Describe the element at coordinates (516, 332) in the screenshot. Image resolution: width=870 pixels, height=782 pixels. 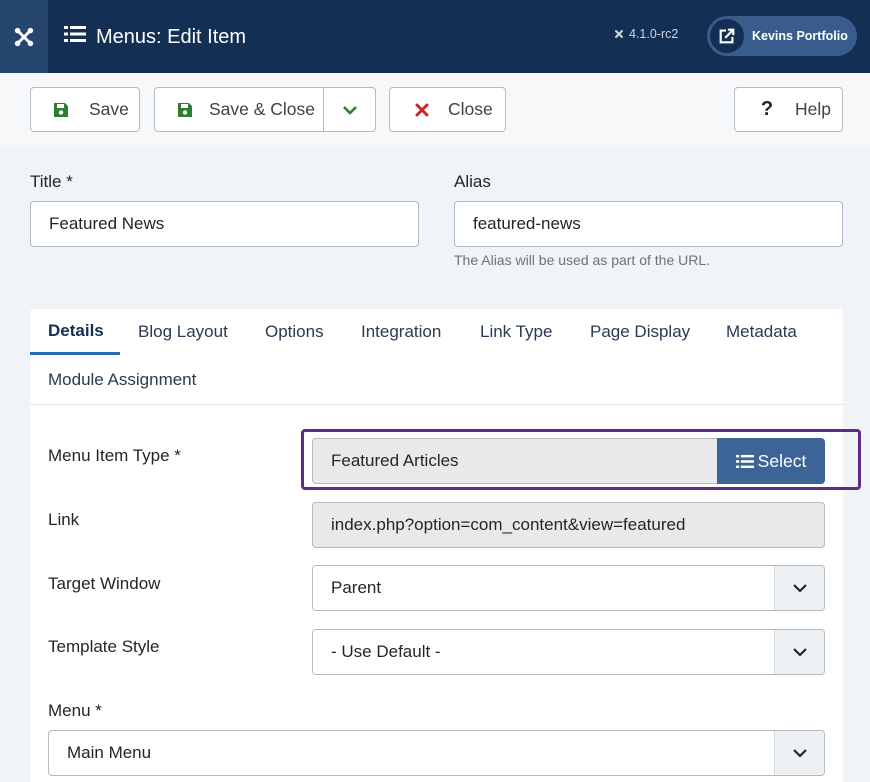
I see `tab-link-type: Link Type` at that location.